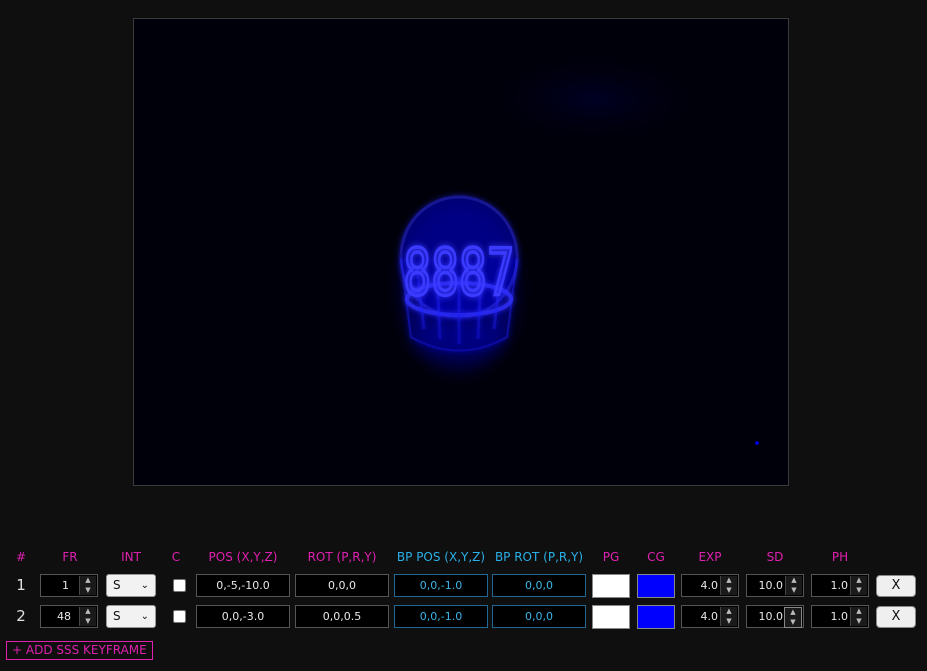 The image size is (927, 671). I want to click on header-ph: PH, so click(840, 557).